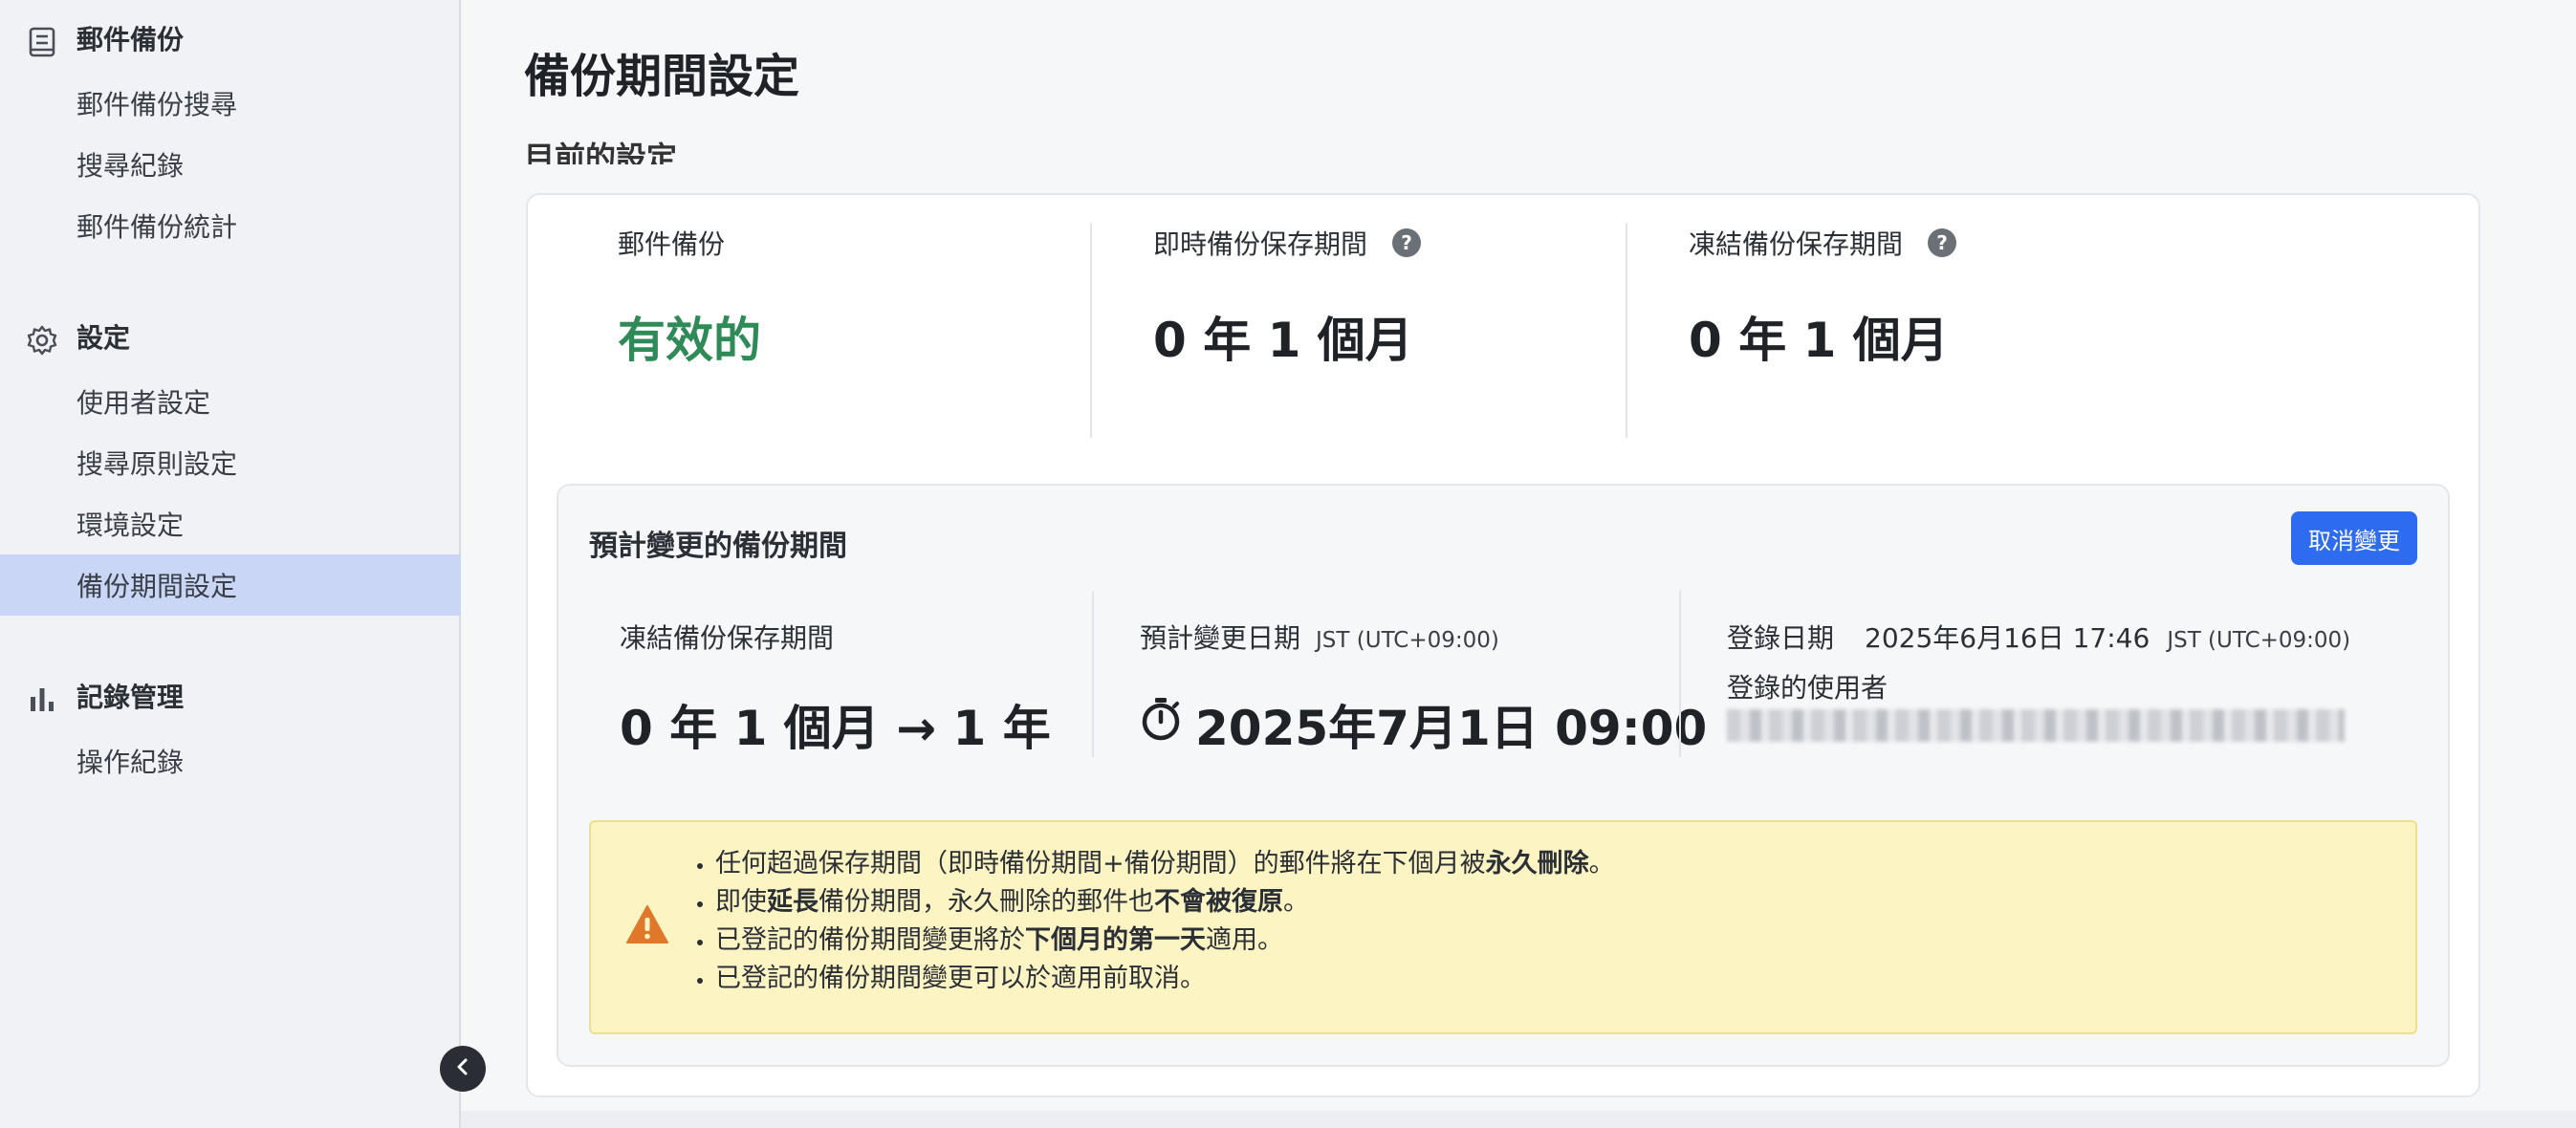 The width and height of the screenshot is (2576, 1128). Describe the element at coordinates (1781, 638) in the screenshot. I see `registered-date-label: 登錄日期` at that location.